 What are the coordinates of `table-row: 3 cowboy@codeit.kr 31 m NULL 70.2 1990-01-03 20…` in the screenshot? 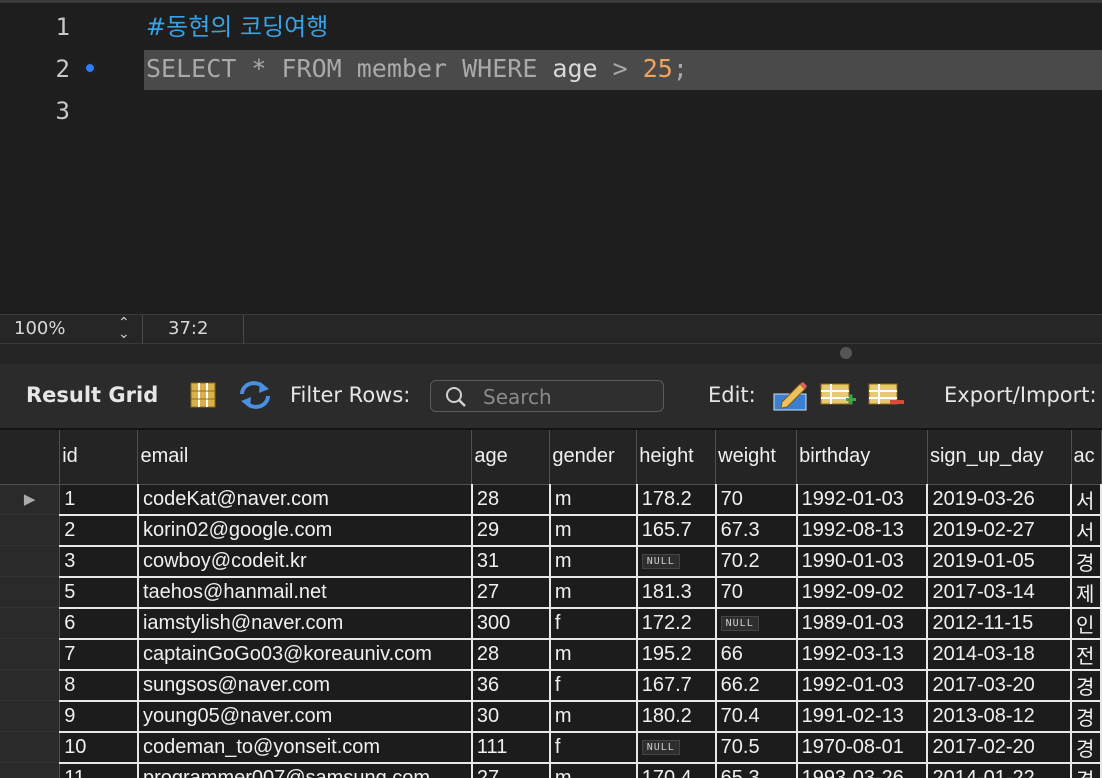 It's located at (551, 561).